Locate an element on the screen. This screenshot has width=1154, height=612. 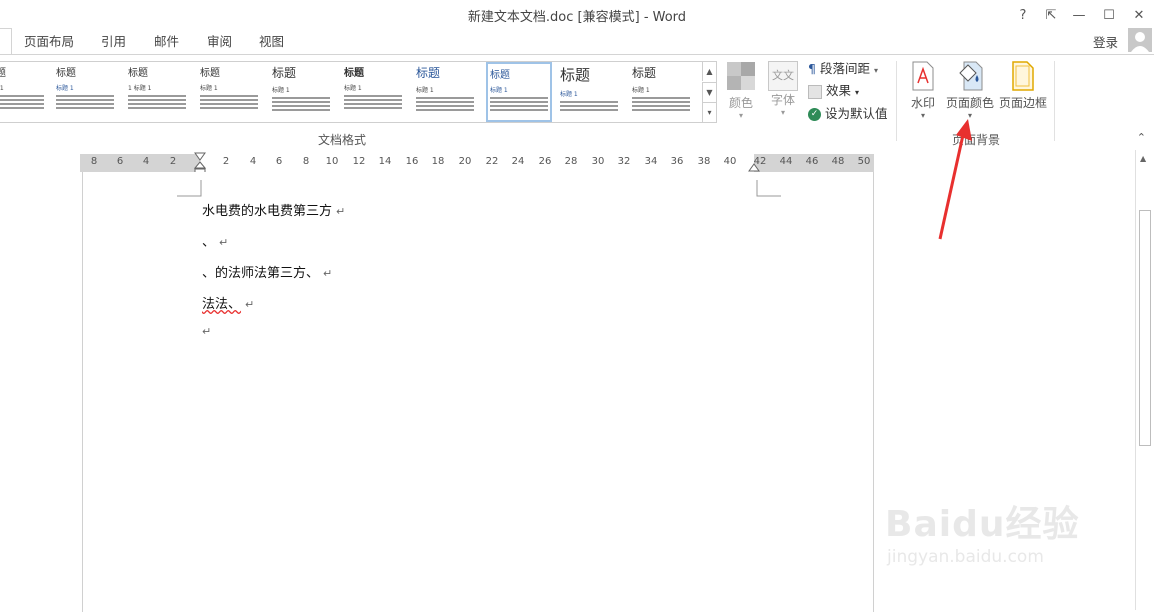
scrollbar-thumb is located at coordinates (1145, 328).